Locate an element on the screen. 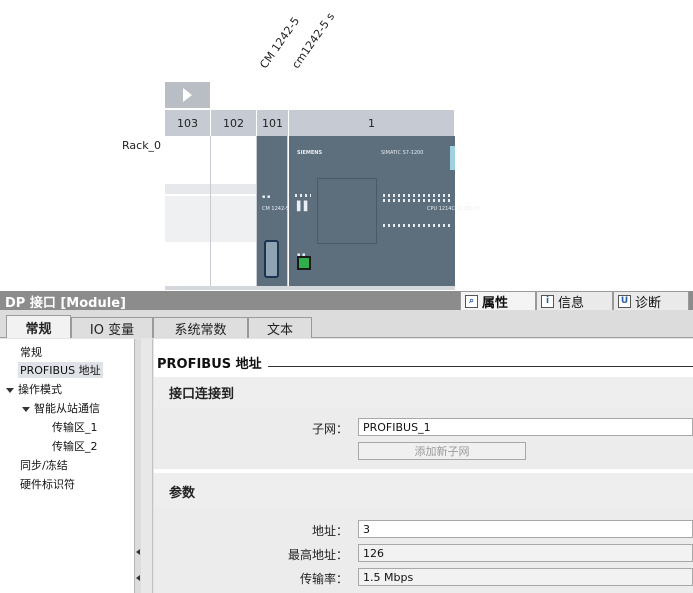  cpu-front-panel is located at coordinates (347, 211).